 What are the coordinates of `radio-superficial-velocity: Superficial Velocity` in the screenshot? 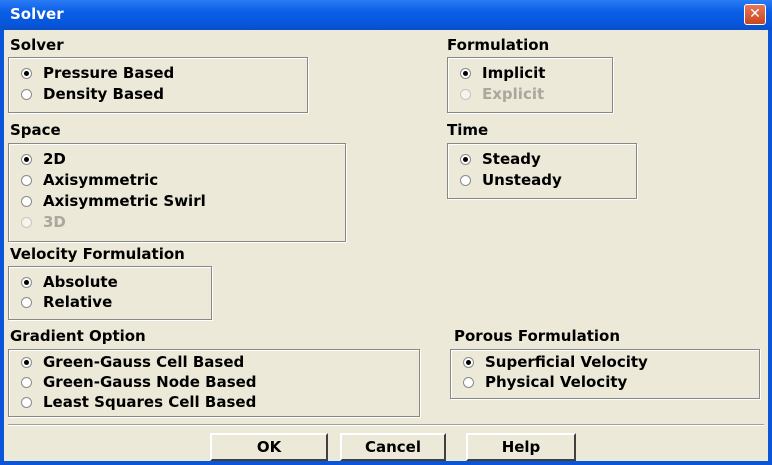 It's located at (555, 362).